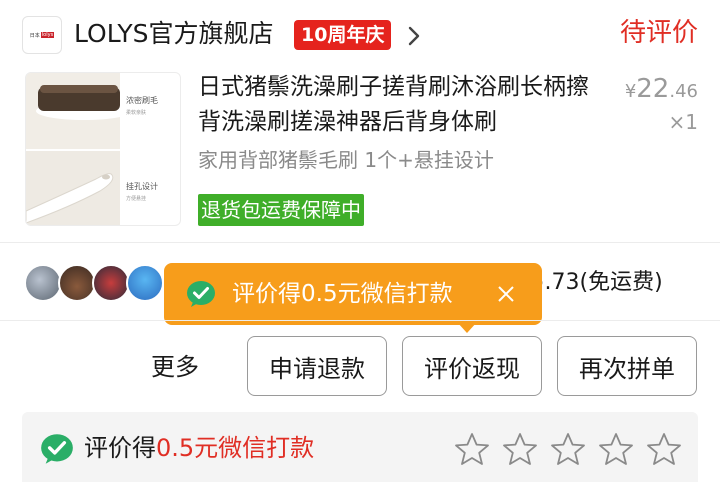  Describe the element at coordinates (658, 33) in the screenshot. I see `order-status: 待评价` at that location.